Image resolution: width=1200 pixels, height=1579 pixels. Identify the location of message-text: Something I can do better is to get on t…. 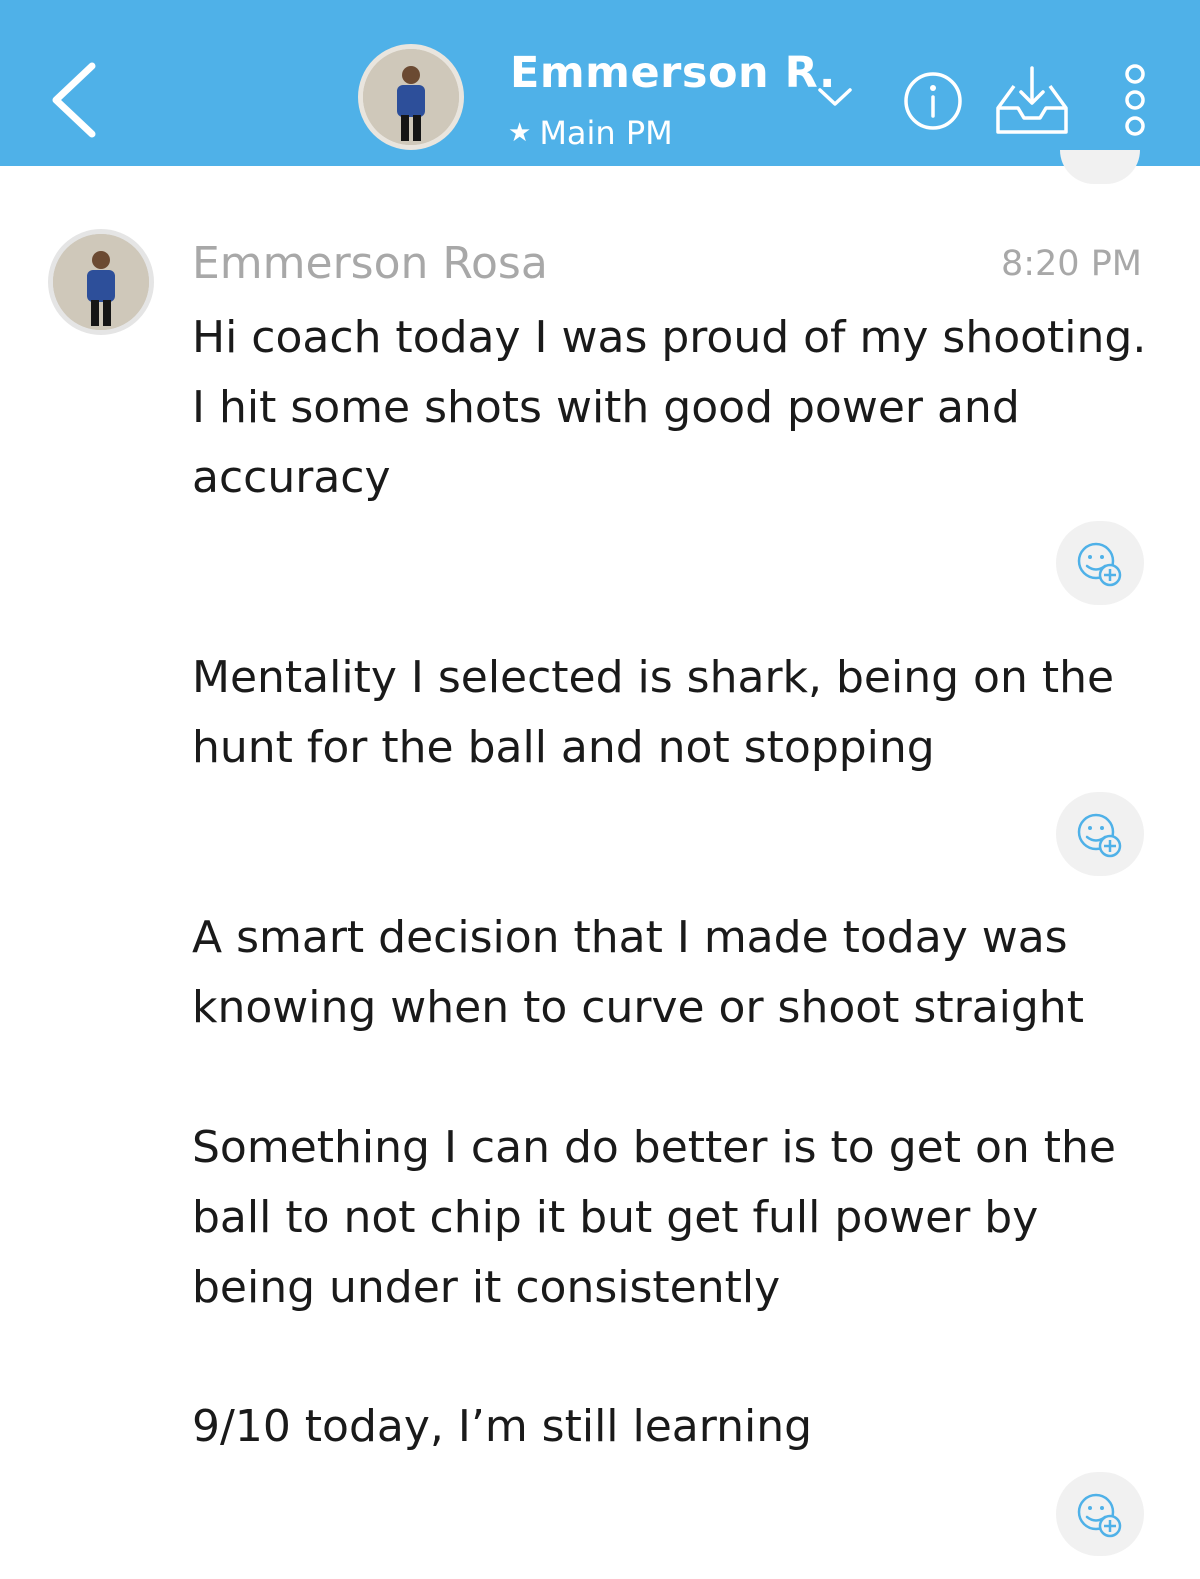
(654, 1217).